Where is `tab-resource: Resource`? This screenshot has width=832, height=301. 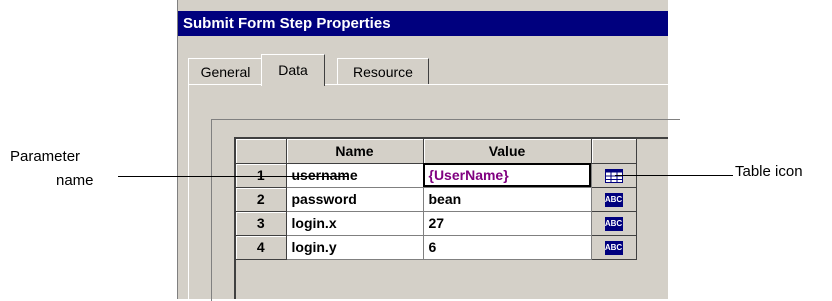 tab-resource: Resource is located at coordinates (383, 71).